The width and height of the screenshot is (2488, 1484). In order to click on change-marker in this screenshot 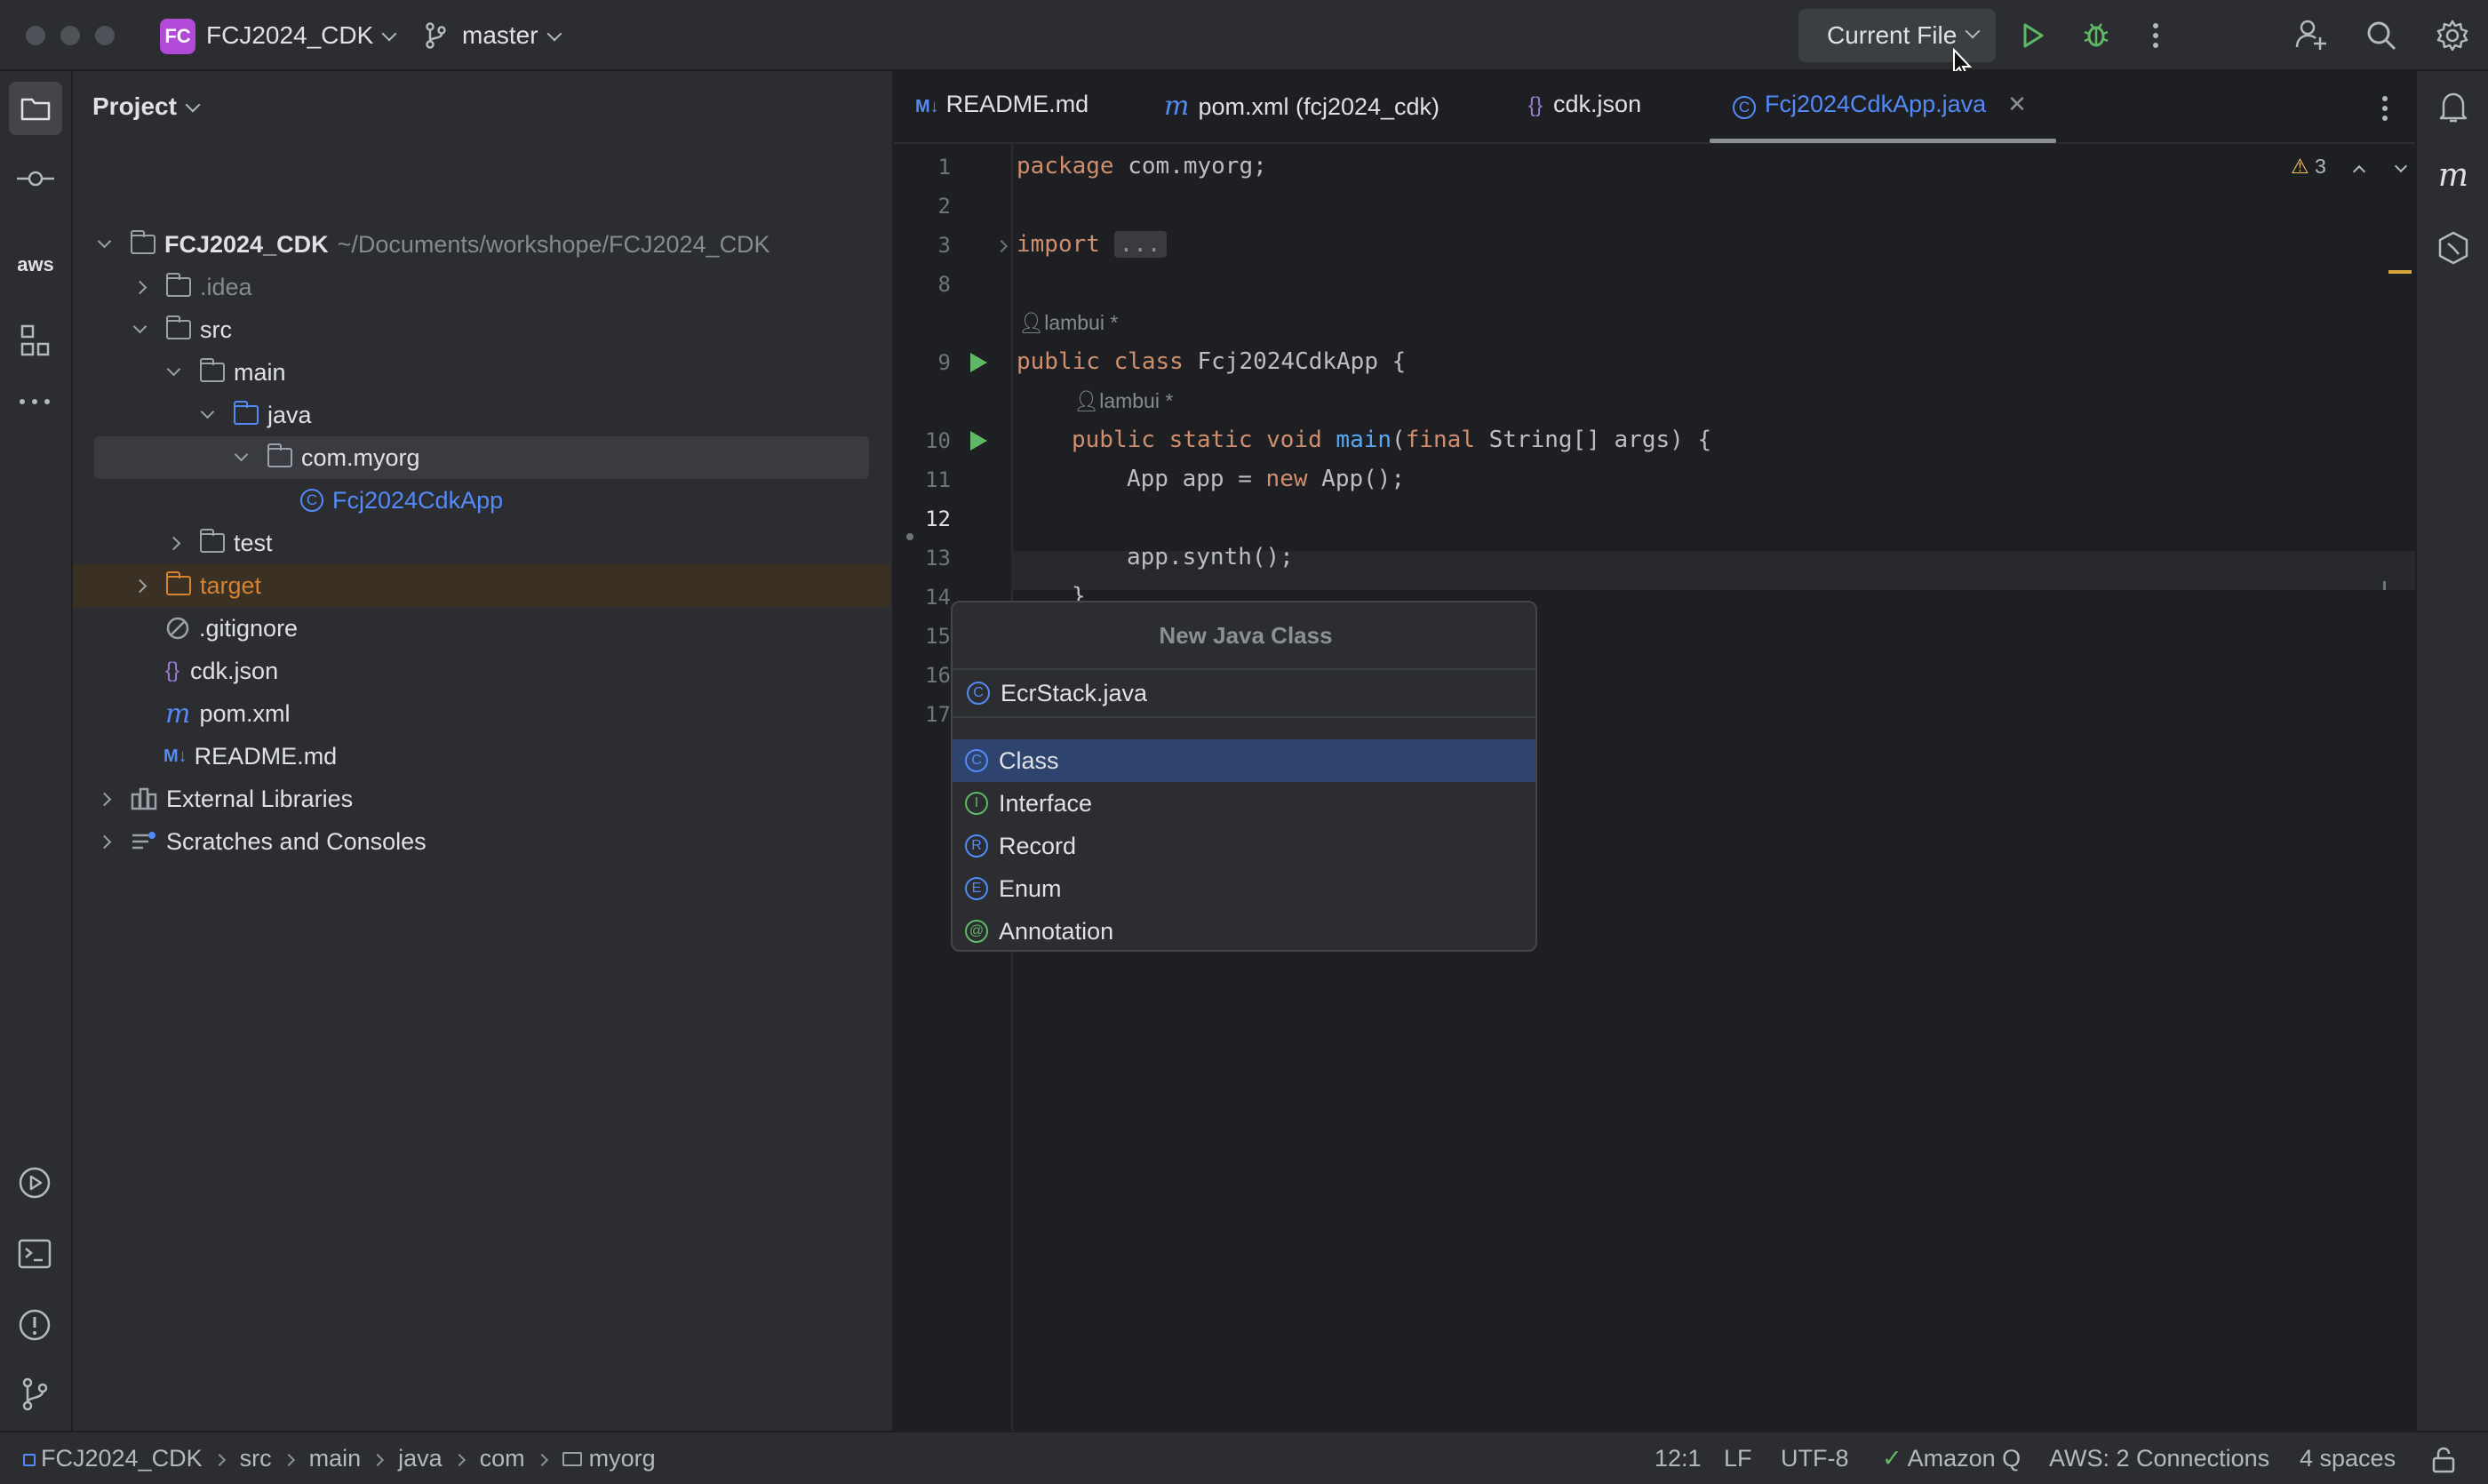, I will do `click(910, 536)`.